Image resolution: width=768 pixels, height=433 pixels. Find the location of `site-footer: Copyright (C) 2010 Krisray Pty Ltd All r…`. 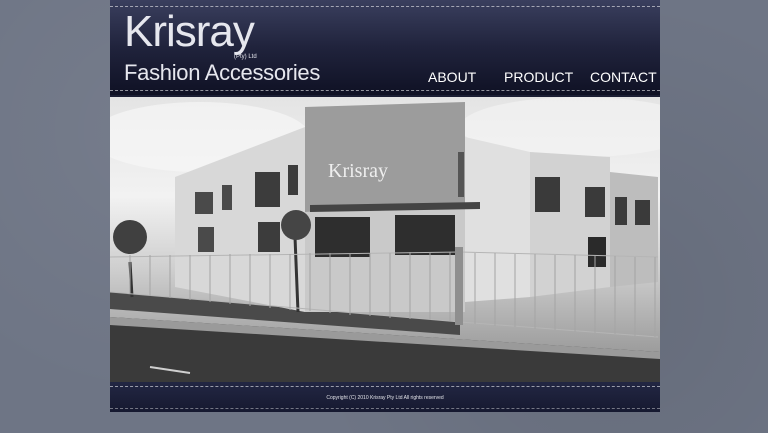

site-footer: Copyright (C) 2010 Krisray Pty Ltd All r… is located at coordinates (385, 397).